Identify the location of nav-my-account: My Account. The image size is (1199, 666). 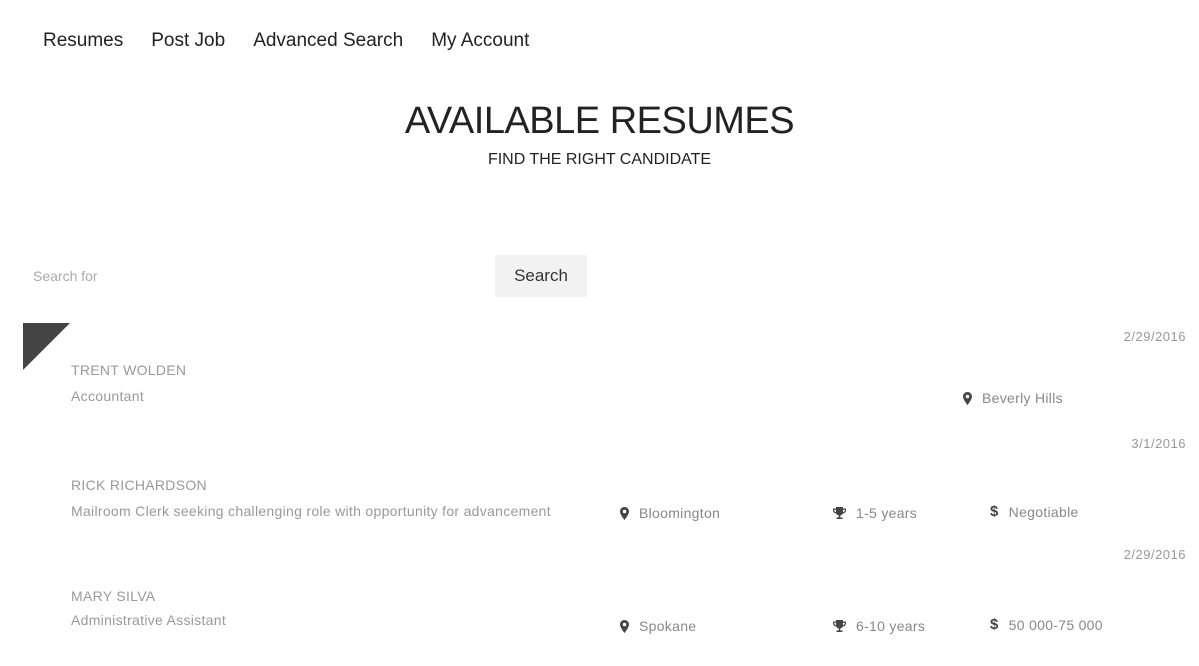
(480, 41).